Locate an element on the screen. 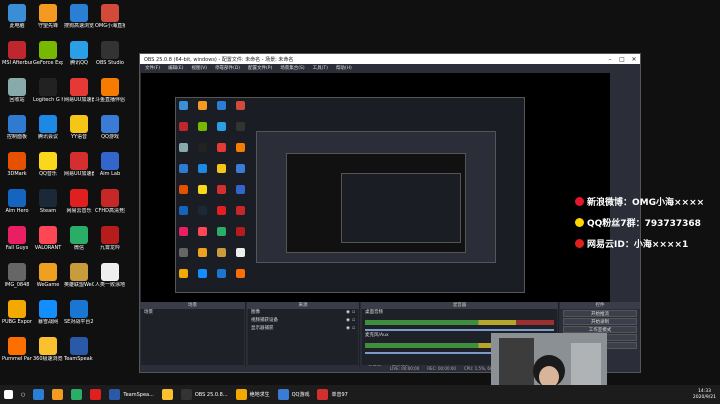 This screenshot has height=404, width=720. source-label: 视频捕获设备 is located at coordinates (264, 320).